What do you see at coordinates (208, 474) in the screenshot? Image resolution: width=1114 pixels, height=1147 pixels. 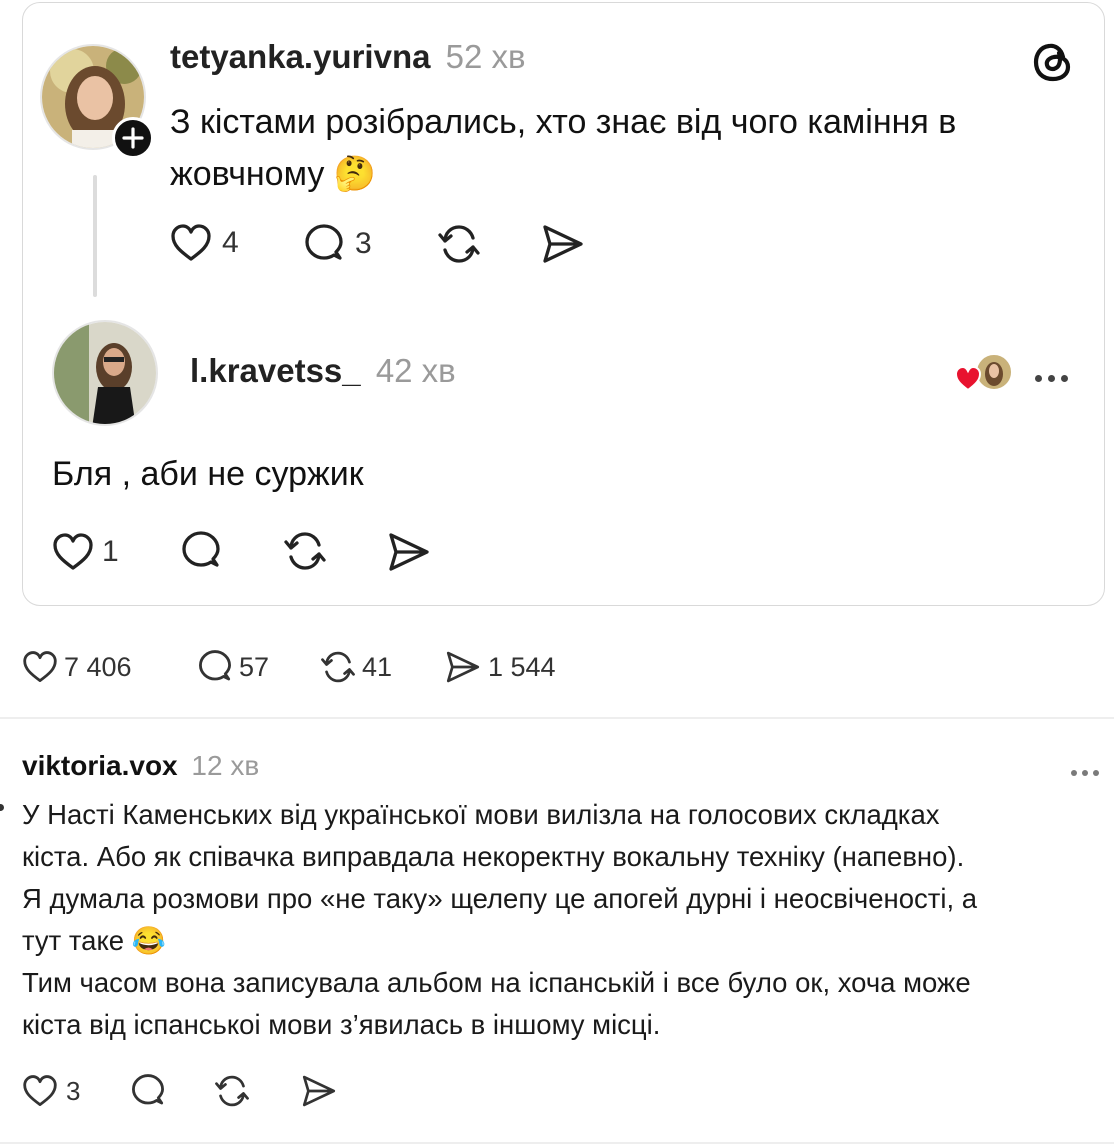 I see `reply-text: Бля , аби не суржик` at bounding box center [208, 474].